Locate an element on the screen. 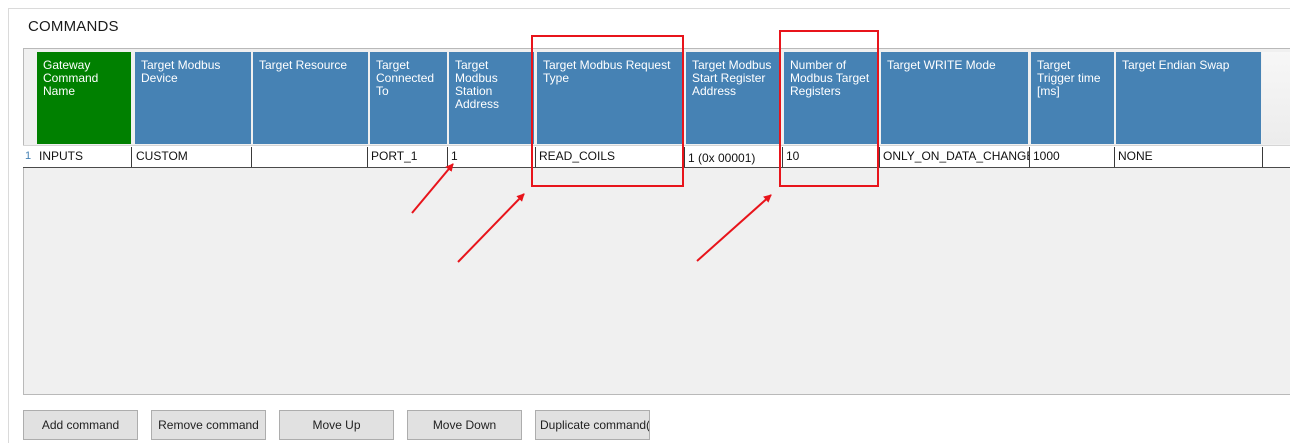  col-header-number-of-registers: Number of Modbus Target Registers is located at coordinates (831, 98).